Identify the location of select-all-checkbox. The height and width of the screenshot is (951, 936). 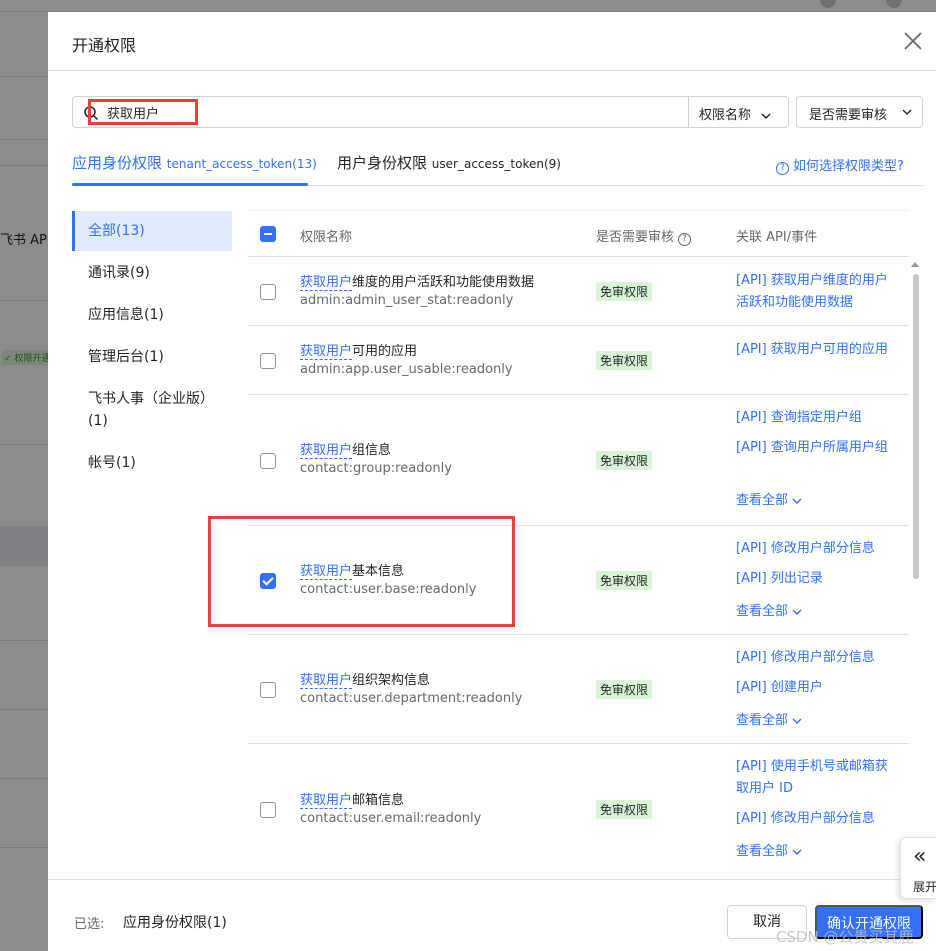
(268, 234).